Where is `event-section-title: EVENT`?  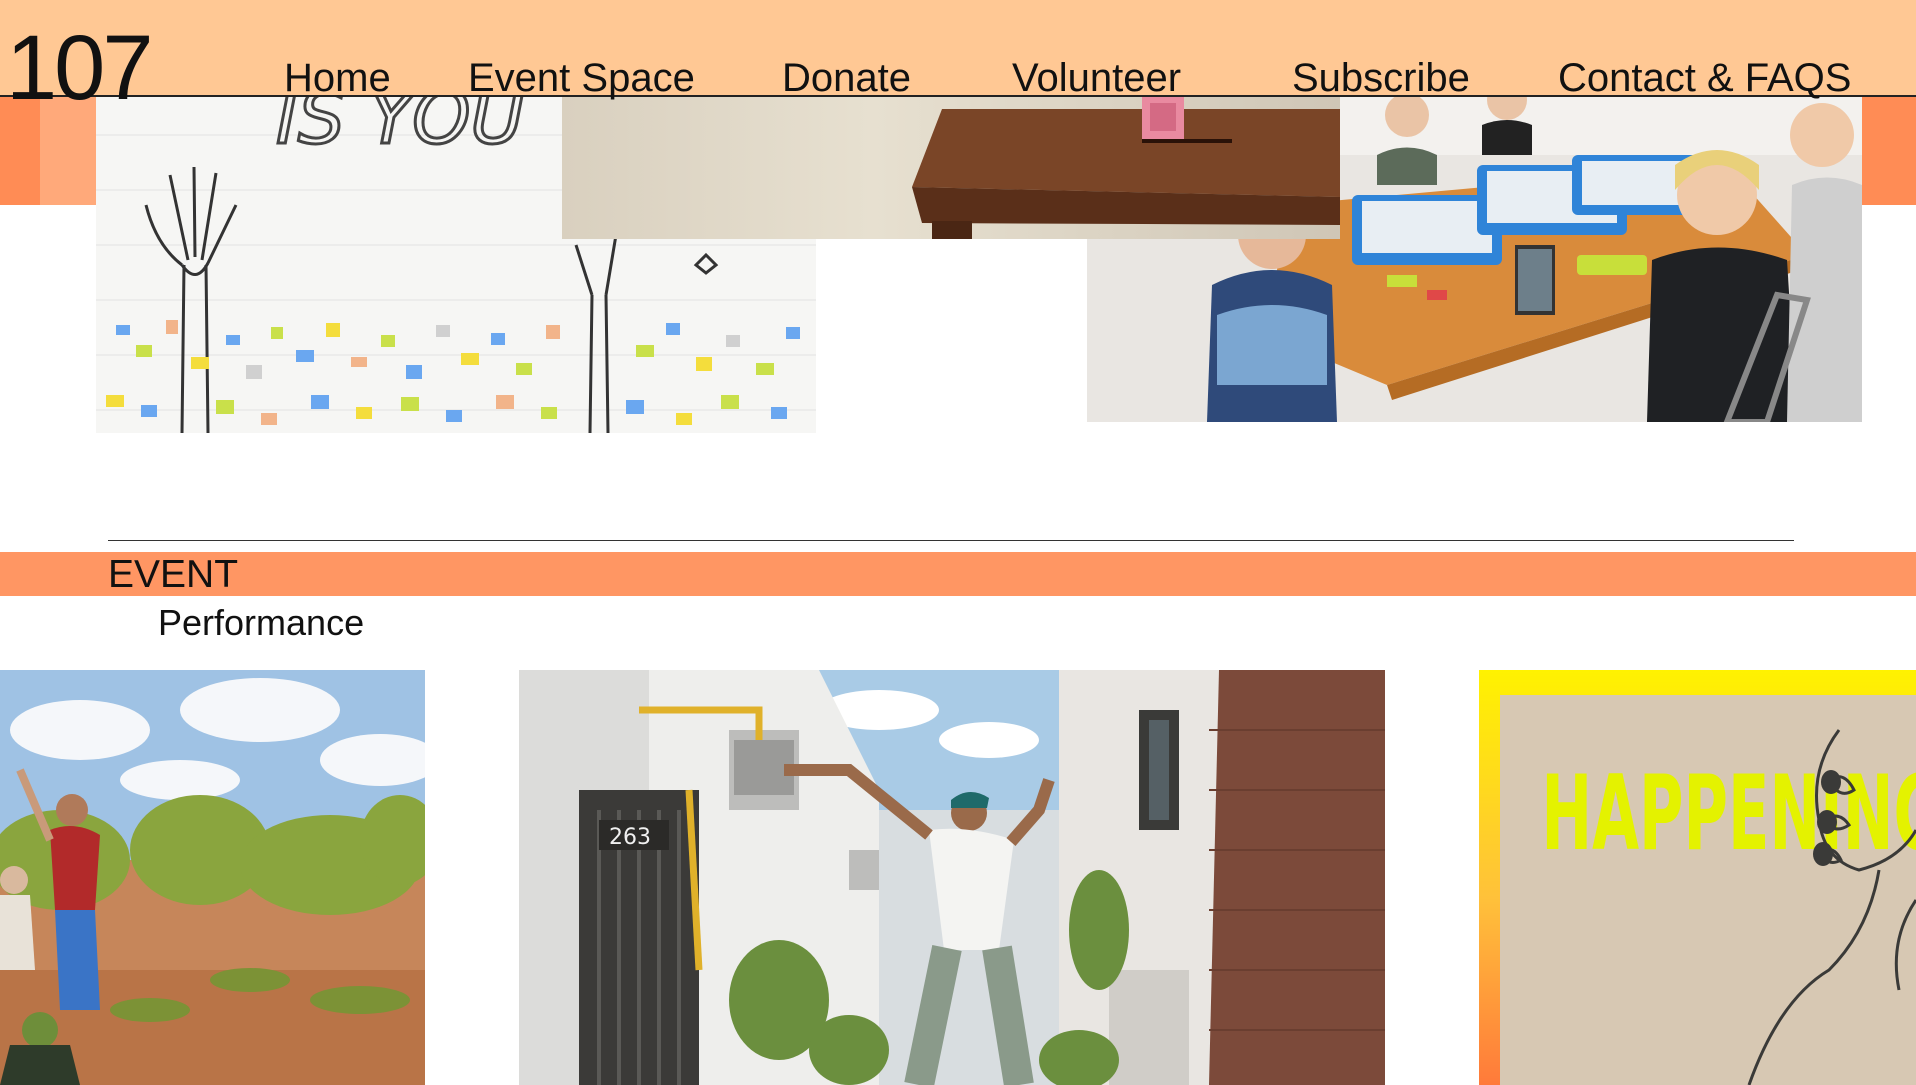
event-section-title: EVENT is located at coordinates (173, 574).